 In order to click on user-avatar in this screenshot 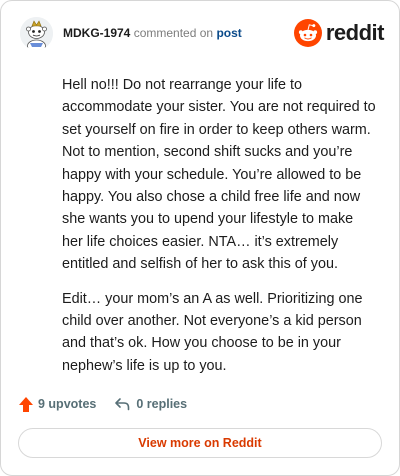, I will do `click(36, 33)`.